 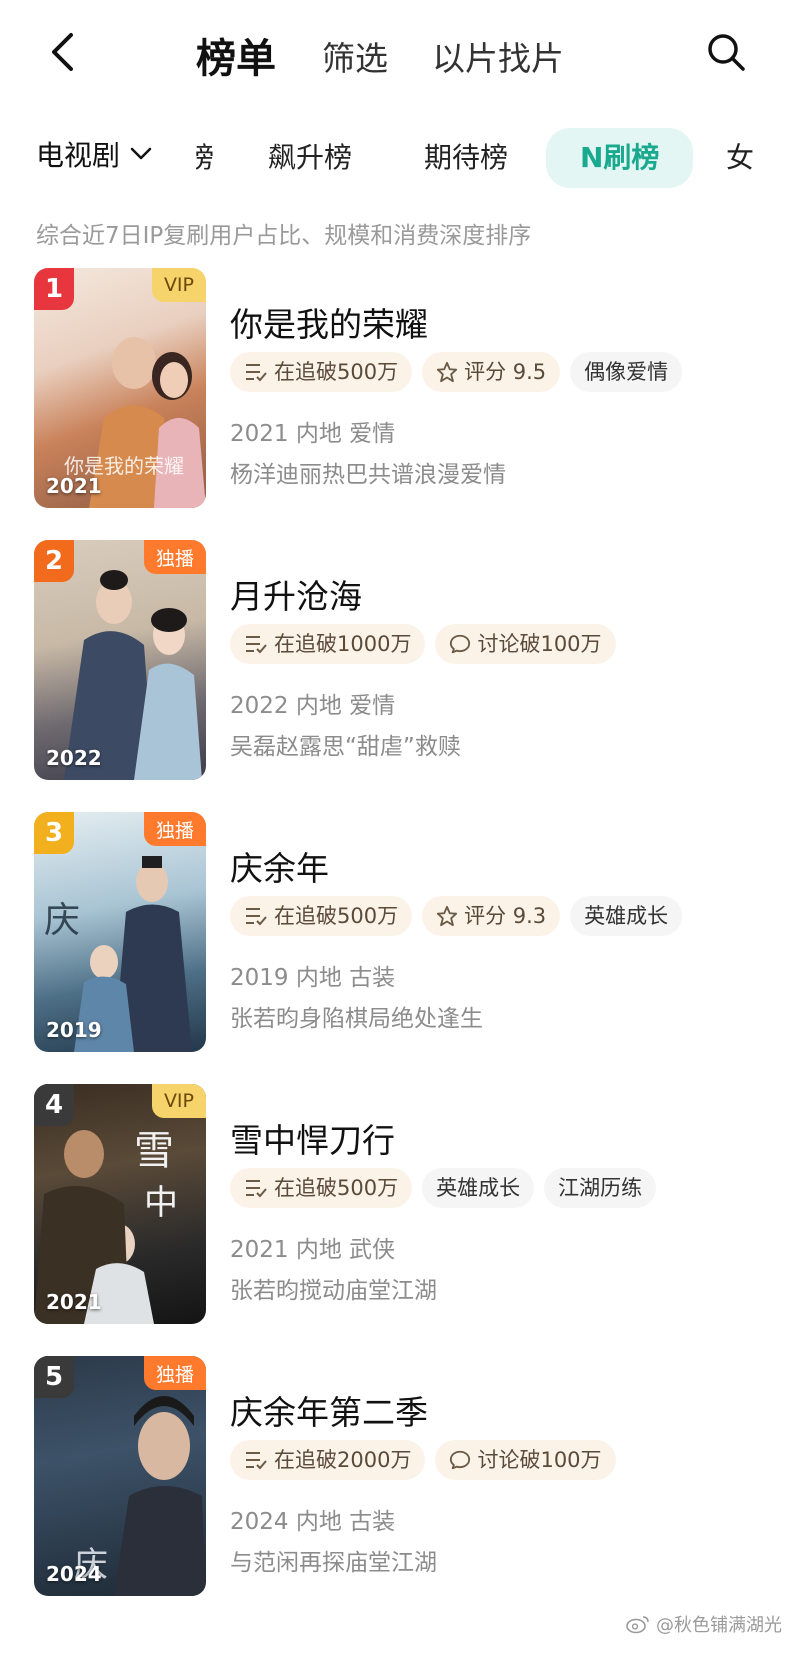 I want to click on chip-rewatch-active: N刷榜, so click(x=620, y=158).